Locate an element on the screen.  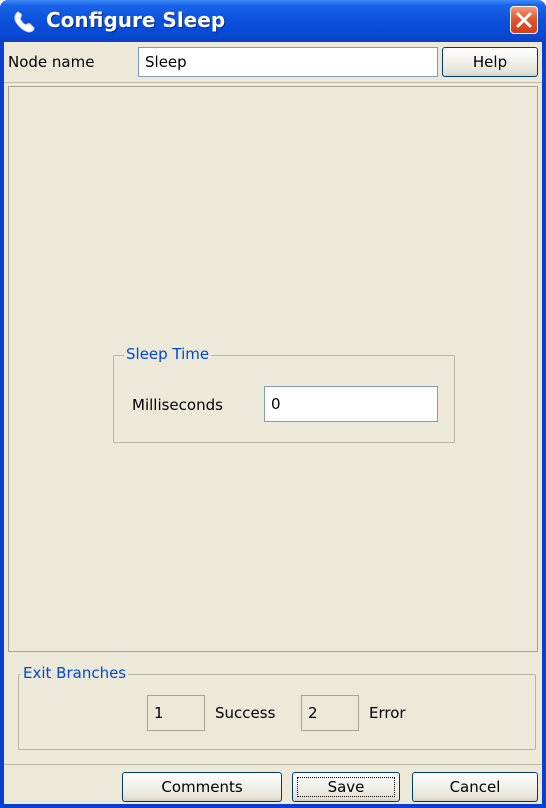
bottom-separator is located at coordinates (273, 764).